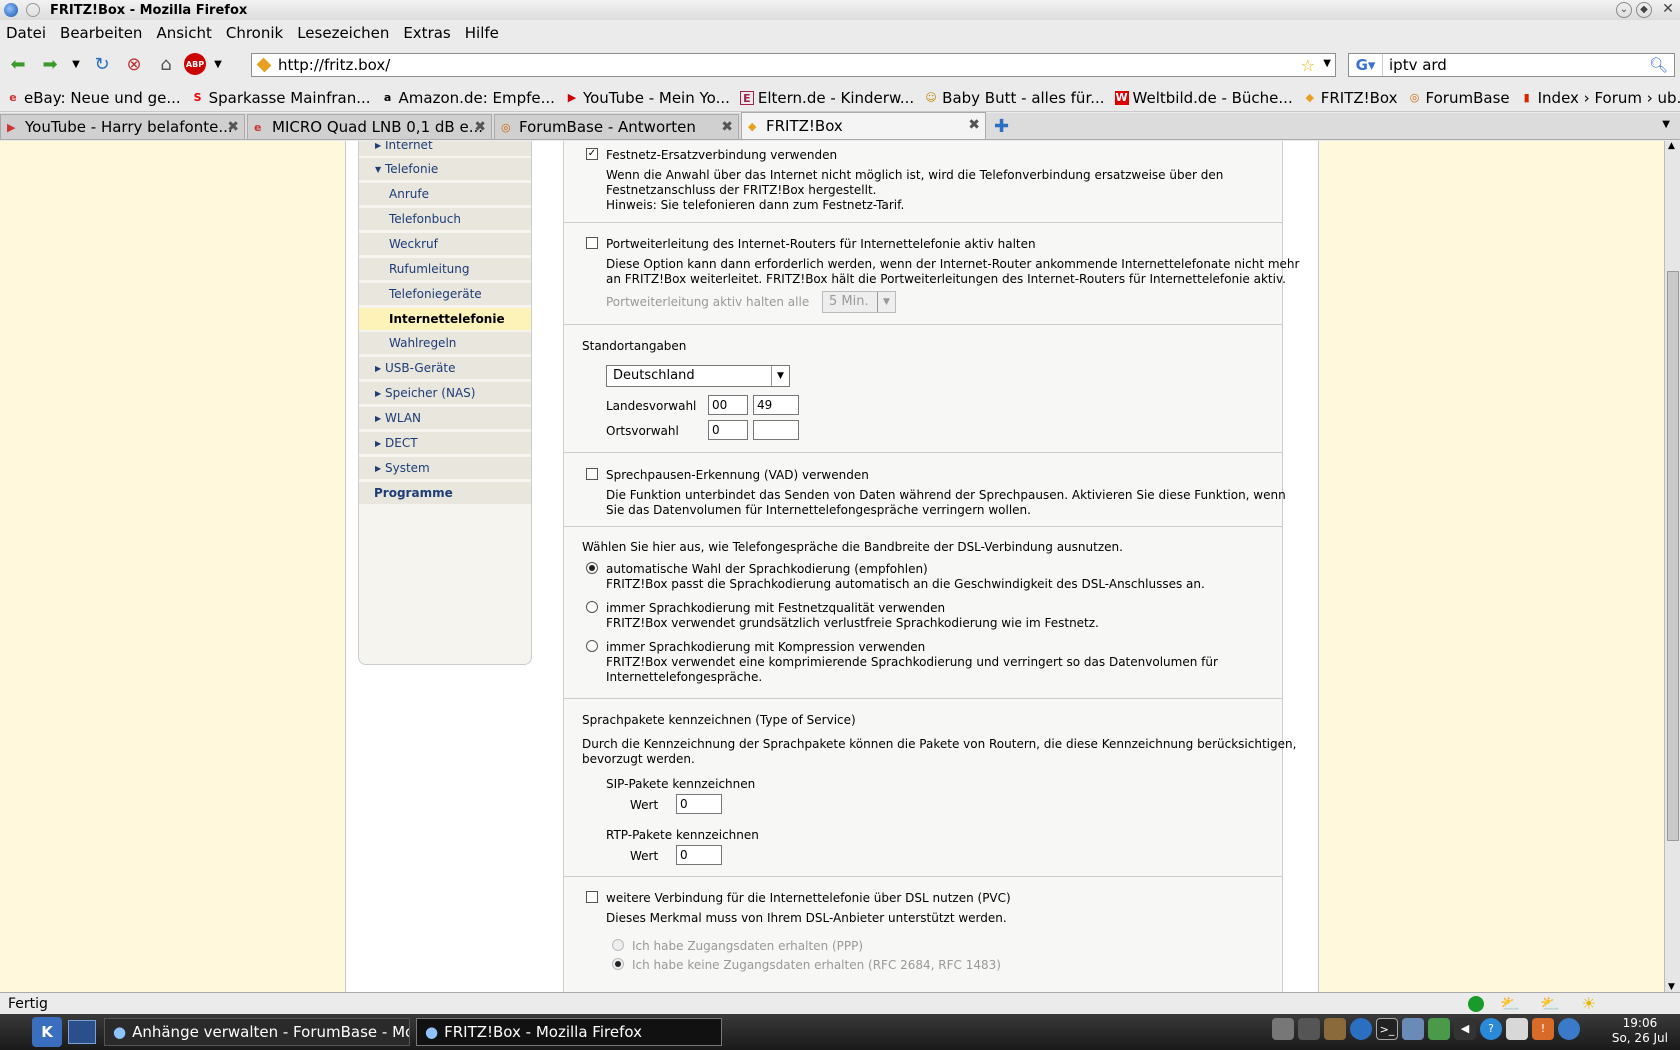  What do you see at coordinates (122, 126) in the screenshot?
I see `tab-youtube: ▶ YouTube - Harry belafonte... ✖` at bounding box center [122, 126].